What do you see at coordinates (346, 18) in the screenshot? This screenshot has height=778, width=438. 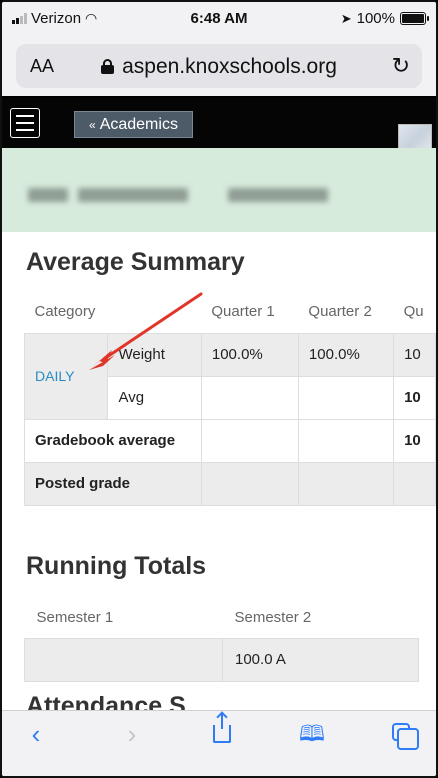 I see `location-icon: ➤` at bounding box center [346, 18].